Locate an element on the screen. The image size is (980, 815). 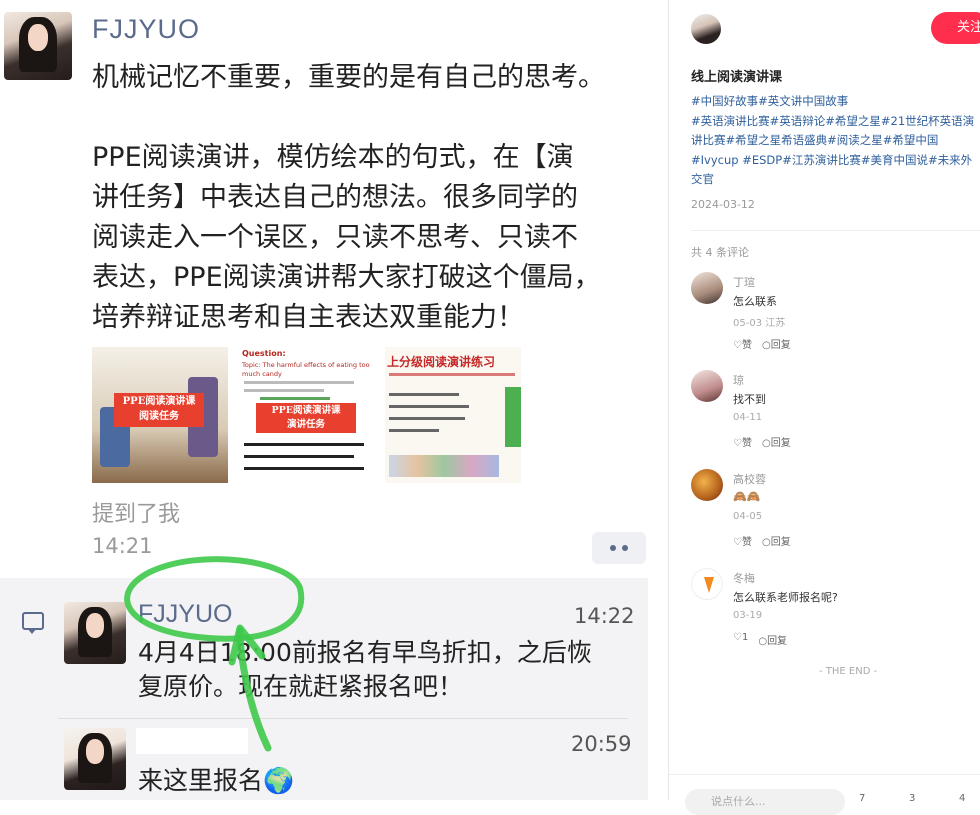
note-title: 线上阅读演讲课 is located at coordinates (737, 77).